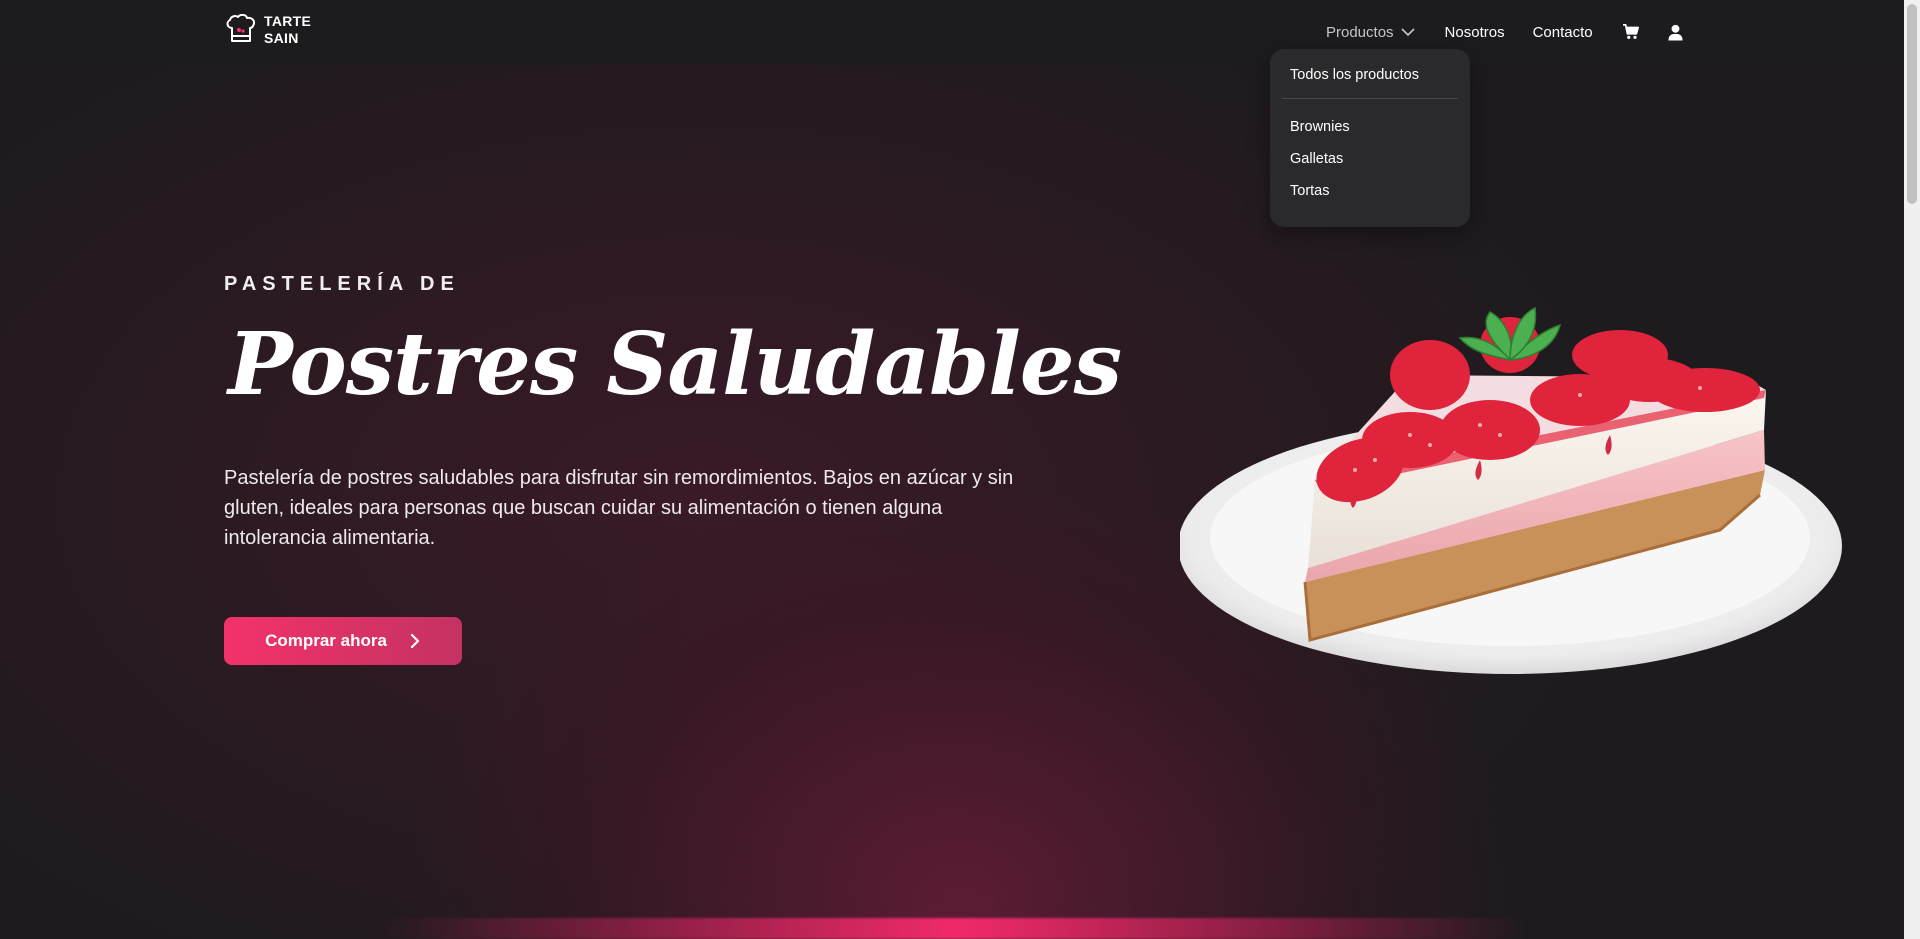  What do you see at coordinates (1370, 79) in the screenshot?
I see `dropdown-item-all-products: Todos los productos` at bounding box center [1370, 79].